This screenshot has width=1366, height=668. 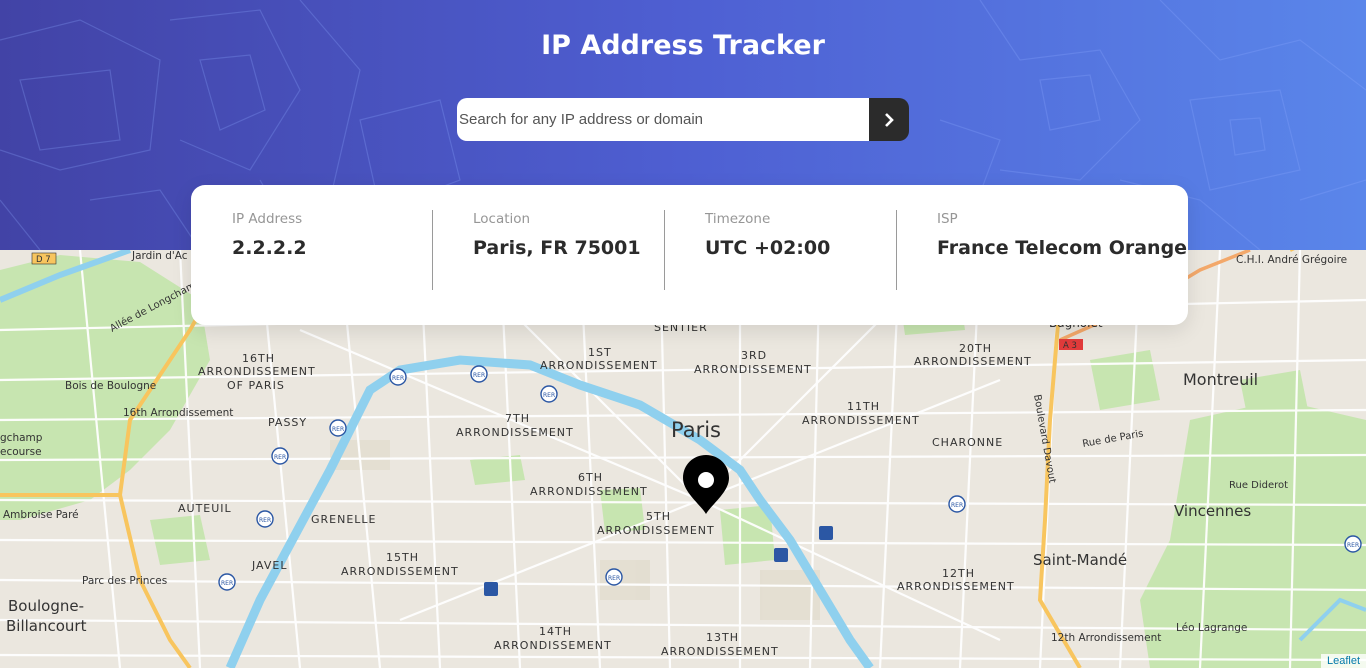 I want to click on location-value: Paris, FR 75001, so click(x=557, y=248).